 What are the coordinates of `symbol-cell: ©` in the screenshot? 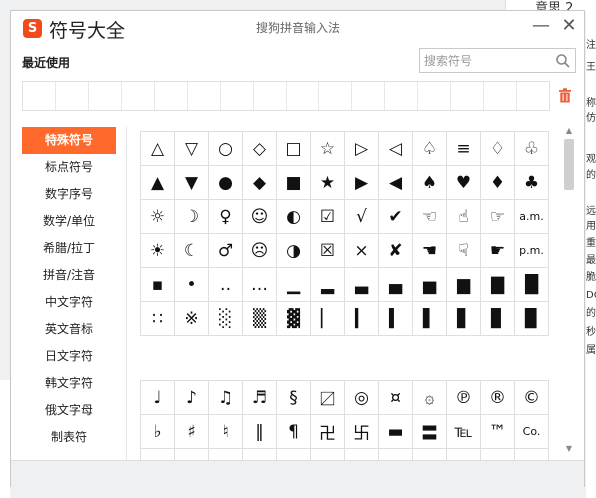 It's located at (531, 397).